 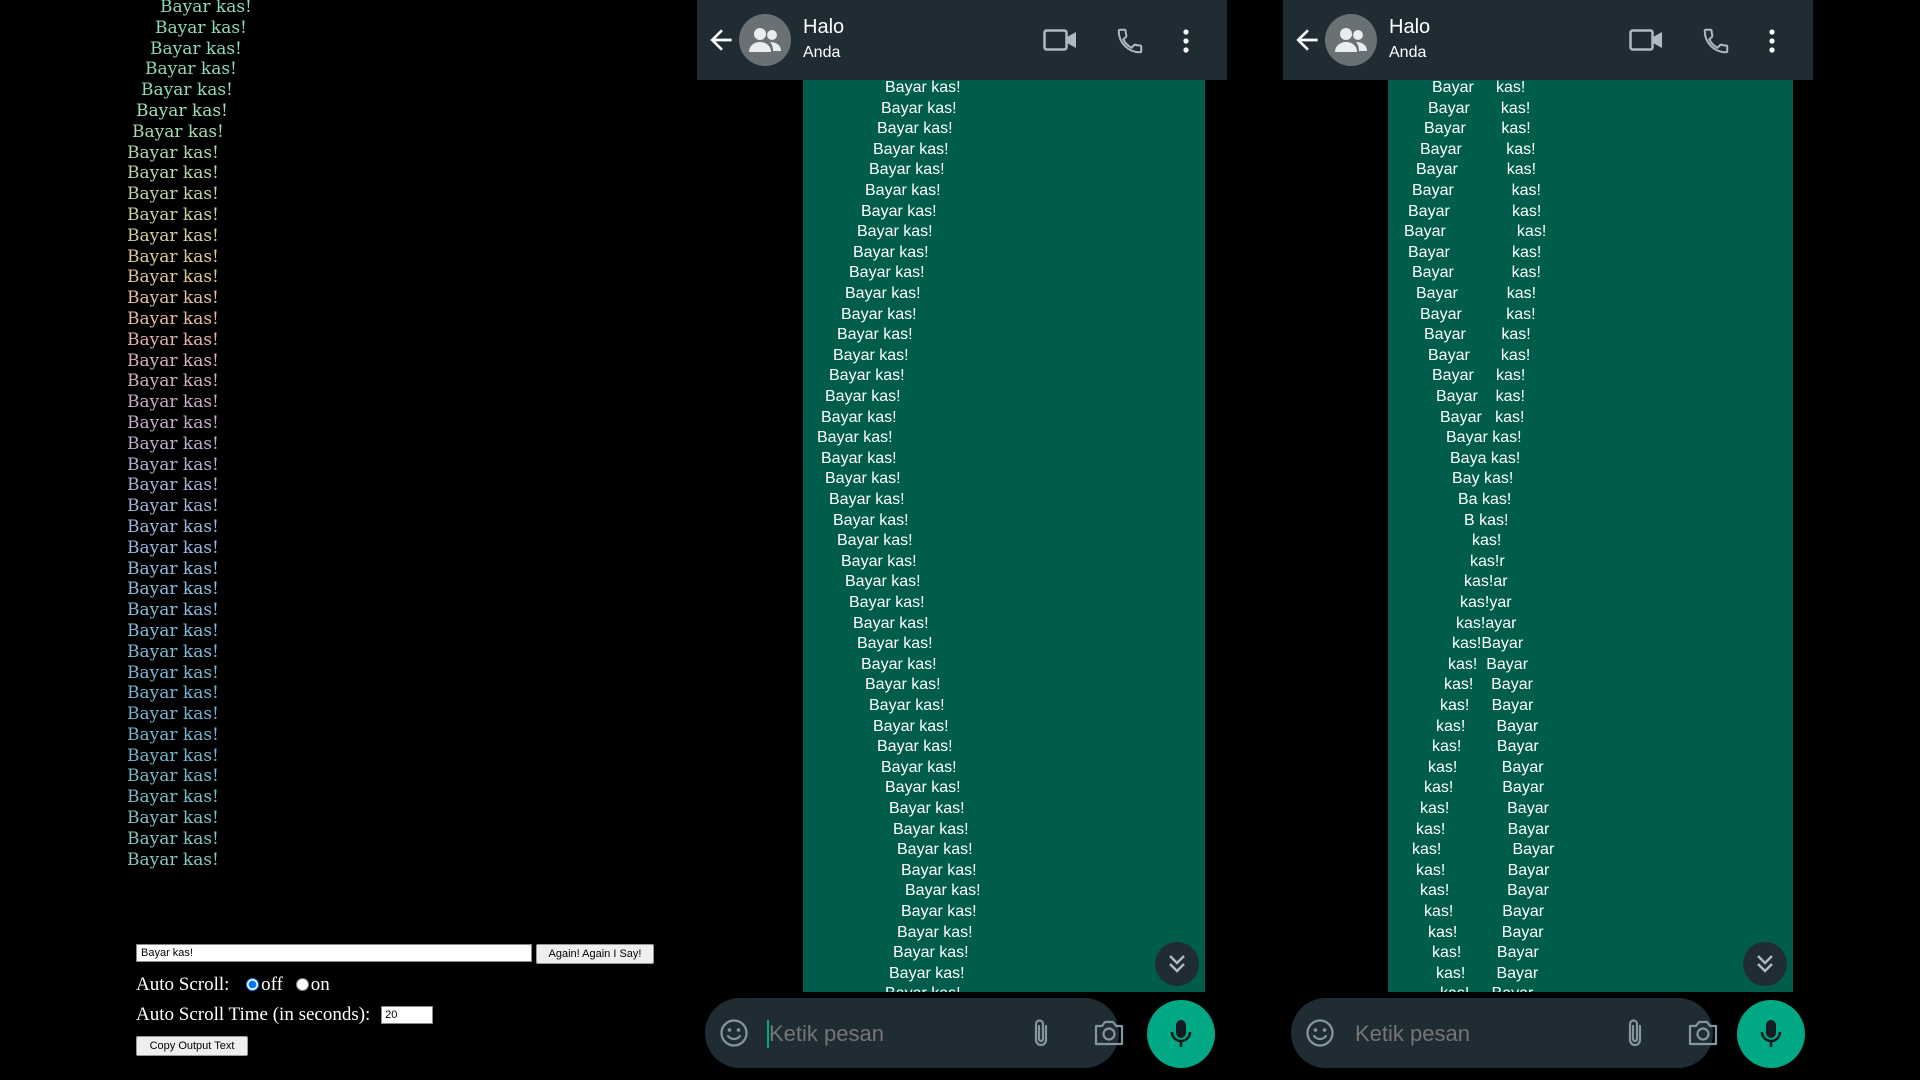 What do you see at coordinates (272, 984) in the screenshot?
I see `auto-scroll-off-label: off` at bounding box center [272, 984].